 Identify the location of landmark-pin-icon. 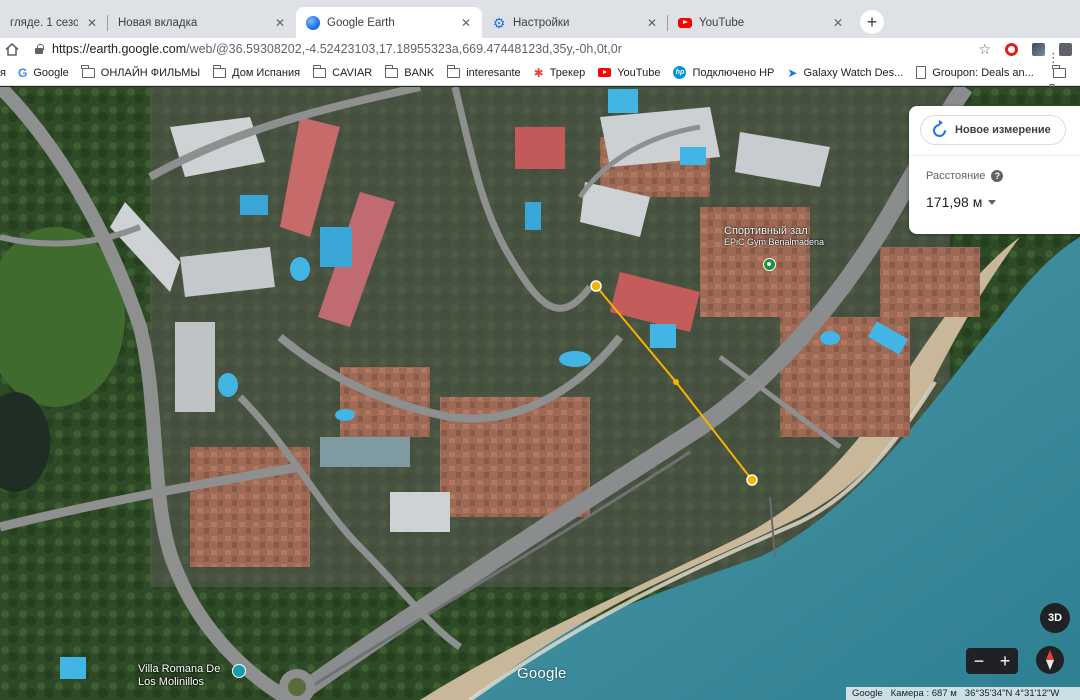
(239, 671).